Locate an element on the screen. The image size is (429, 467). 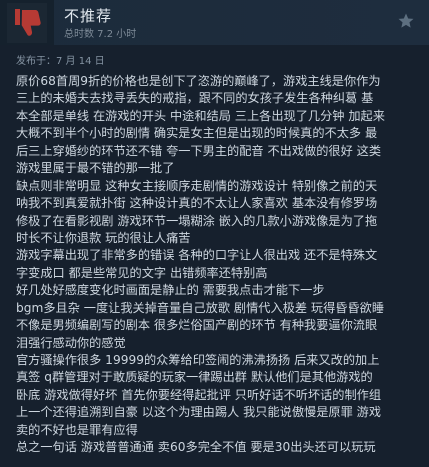
review-line: 字变成口 都是些常见的文字 出错频率还特别高 is located at coordinates (142, 272).